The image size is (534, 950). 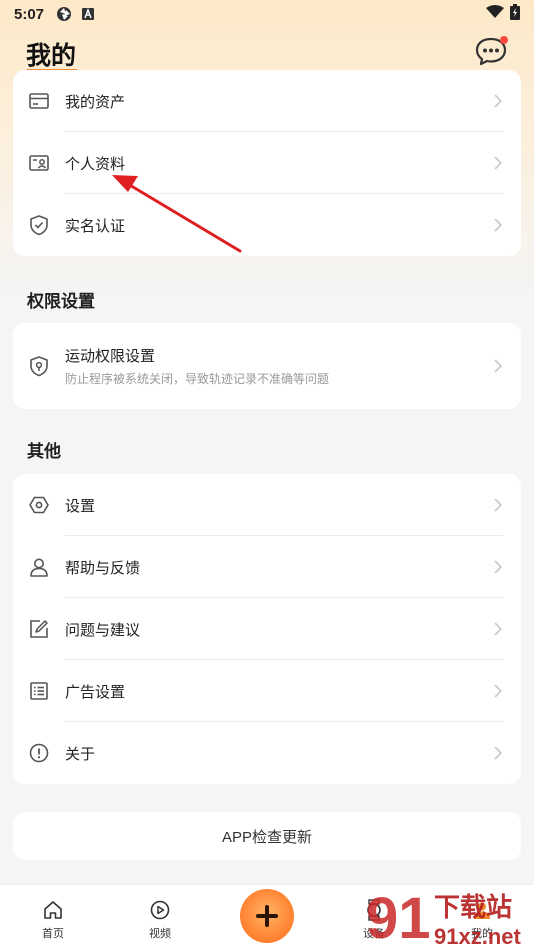 I want to click on permissions-card: 运动权限设置 防止程序被系统关闭，导致轨迹记录不准确等问题, so click(x=267, y=366).